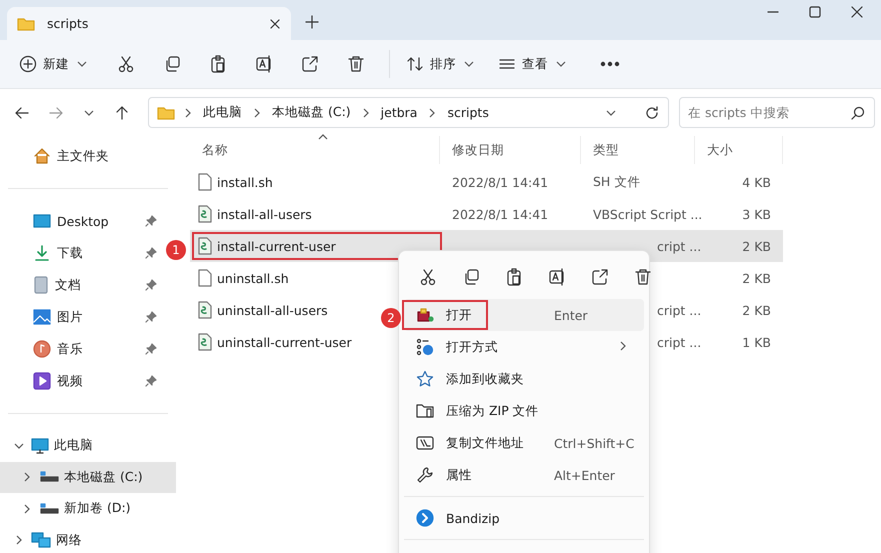  What do you see at coordinates (756, 342) in the screenshot?
I see `size-cell: 1 KB` at bounding box center [756, 342].